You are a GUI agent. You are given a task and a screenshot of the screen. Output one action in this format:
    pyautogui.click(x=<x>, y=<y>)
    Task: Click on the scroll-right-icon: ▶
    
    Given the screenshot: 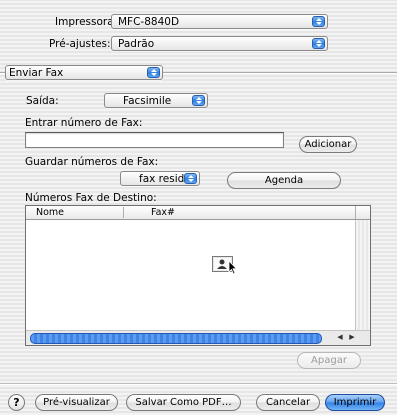 What is the action you would take?
    pyautogui.click(x=352, y=337)
    